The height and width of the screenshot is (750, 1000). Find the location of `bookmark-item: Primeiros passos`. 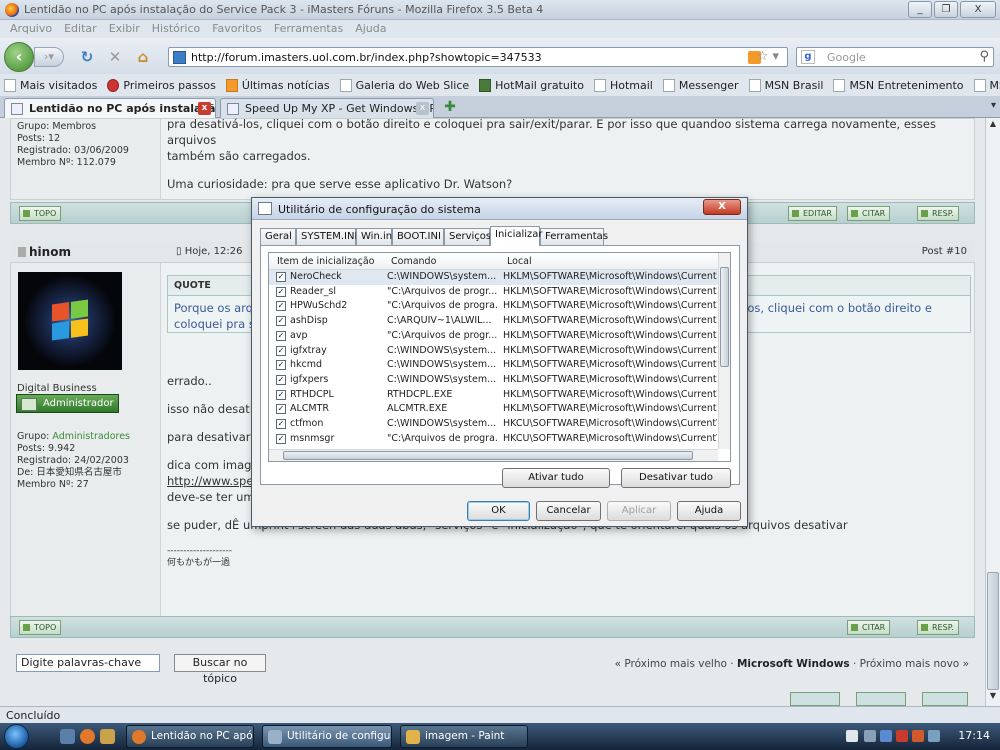

bookmark-item: Primeiros passos is located at coordinates (161, 85).